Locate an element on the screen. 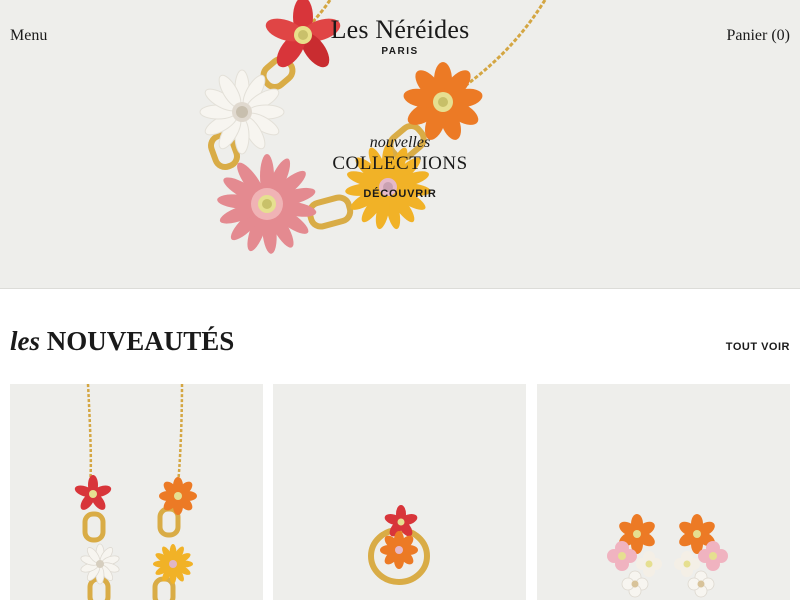 This screenshot has height=600, width=800. hero-copy: nouvelles COLLECTIONS DÉCOUVRIR is located at coordinates (400, 168).